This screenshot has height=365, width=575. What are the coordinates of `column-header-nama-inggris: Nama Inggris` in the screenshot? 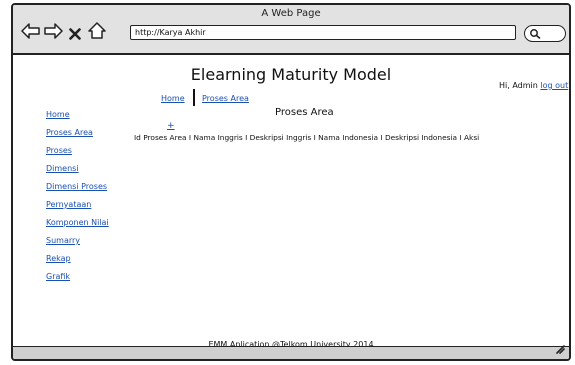 It's located at (218, 137).